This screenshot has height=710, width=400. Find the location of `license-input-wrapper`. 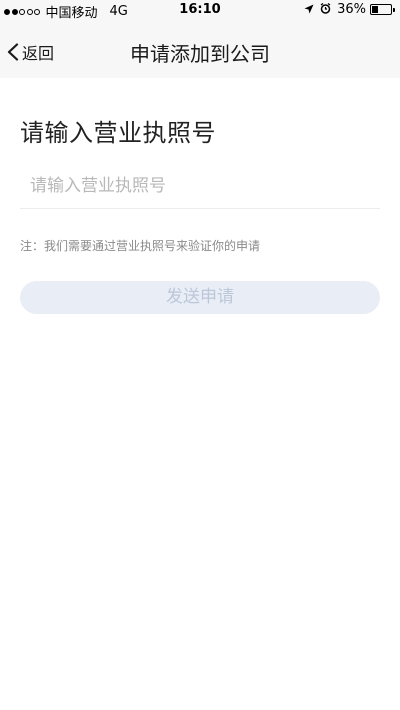

license-input-wrapper is located at coordinates (200, 187).